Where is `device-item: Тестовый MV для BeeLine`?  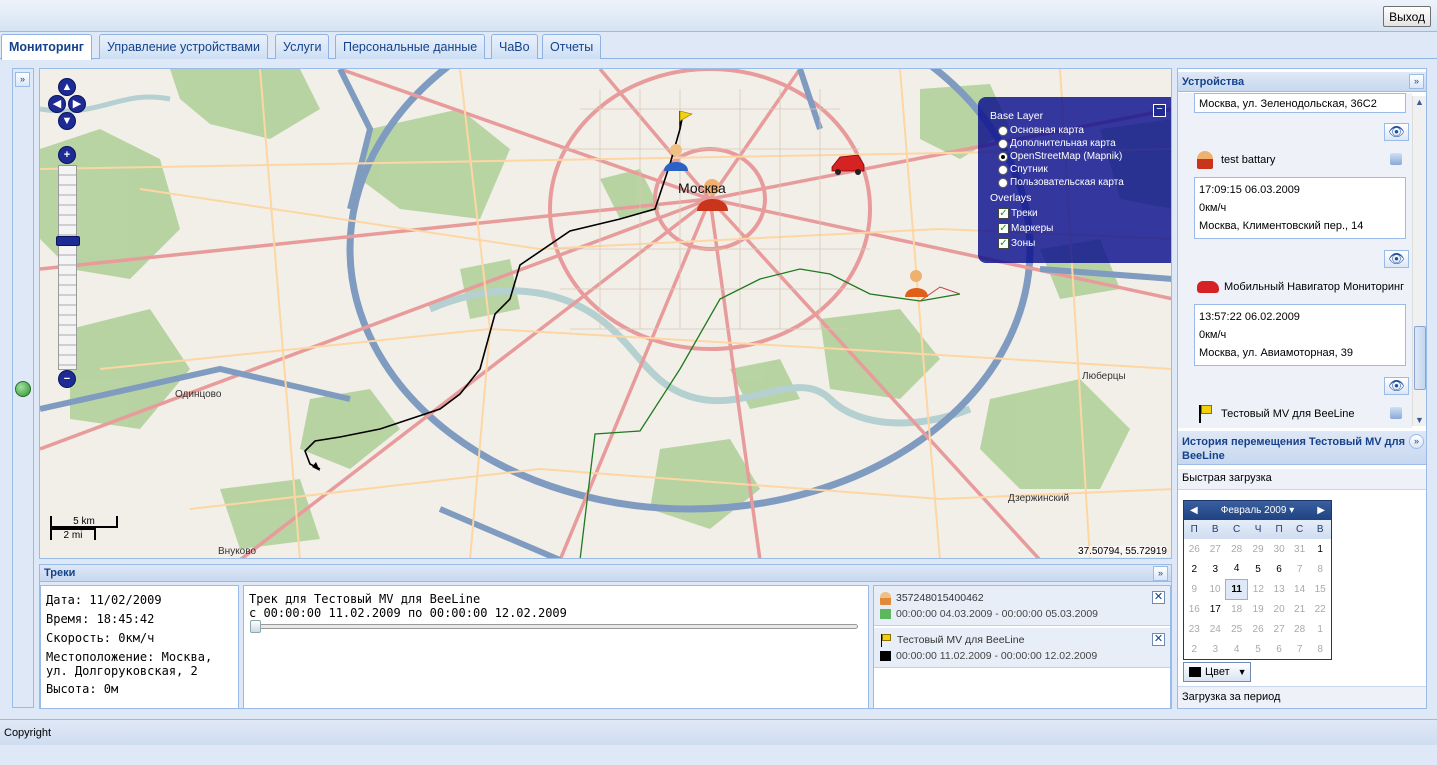
device-item: Тестовый MV для BeeLine is located at coordinates (1300, 414).